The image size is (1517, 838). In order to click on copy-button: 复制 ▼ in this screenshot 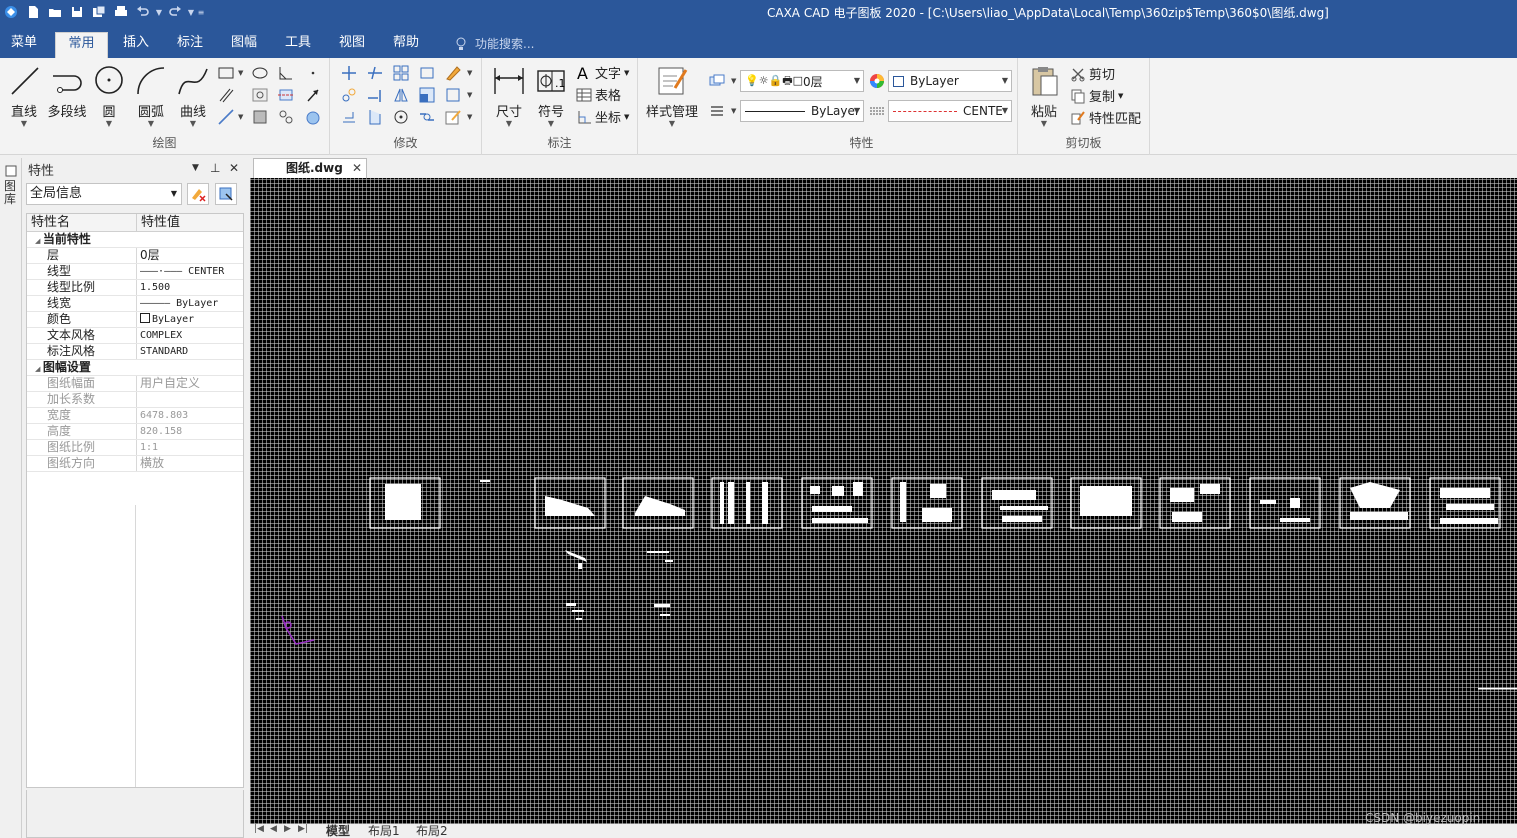, I will do `click(1096, 95)`.